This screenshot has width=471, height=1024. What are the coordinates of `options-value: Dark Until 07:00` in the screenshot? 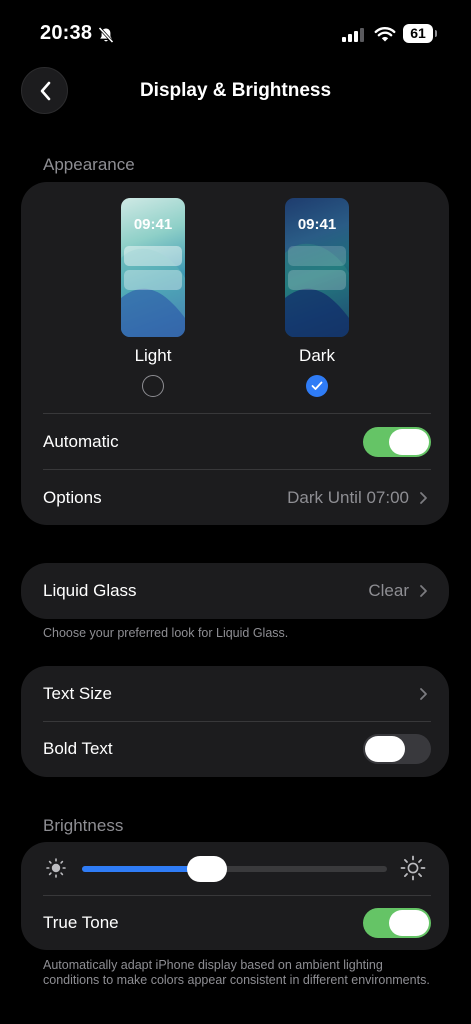 It's located at (348, 497).